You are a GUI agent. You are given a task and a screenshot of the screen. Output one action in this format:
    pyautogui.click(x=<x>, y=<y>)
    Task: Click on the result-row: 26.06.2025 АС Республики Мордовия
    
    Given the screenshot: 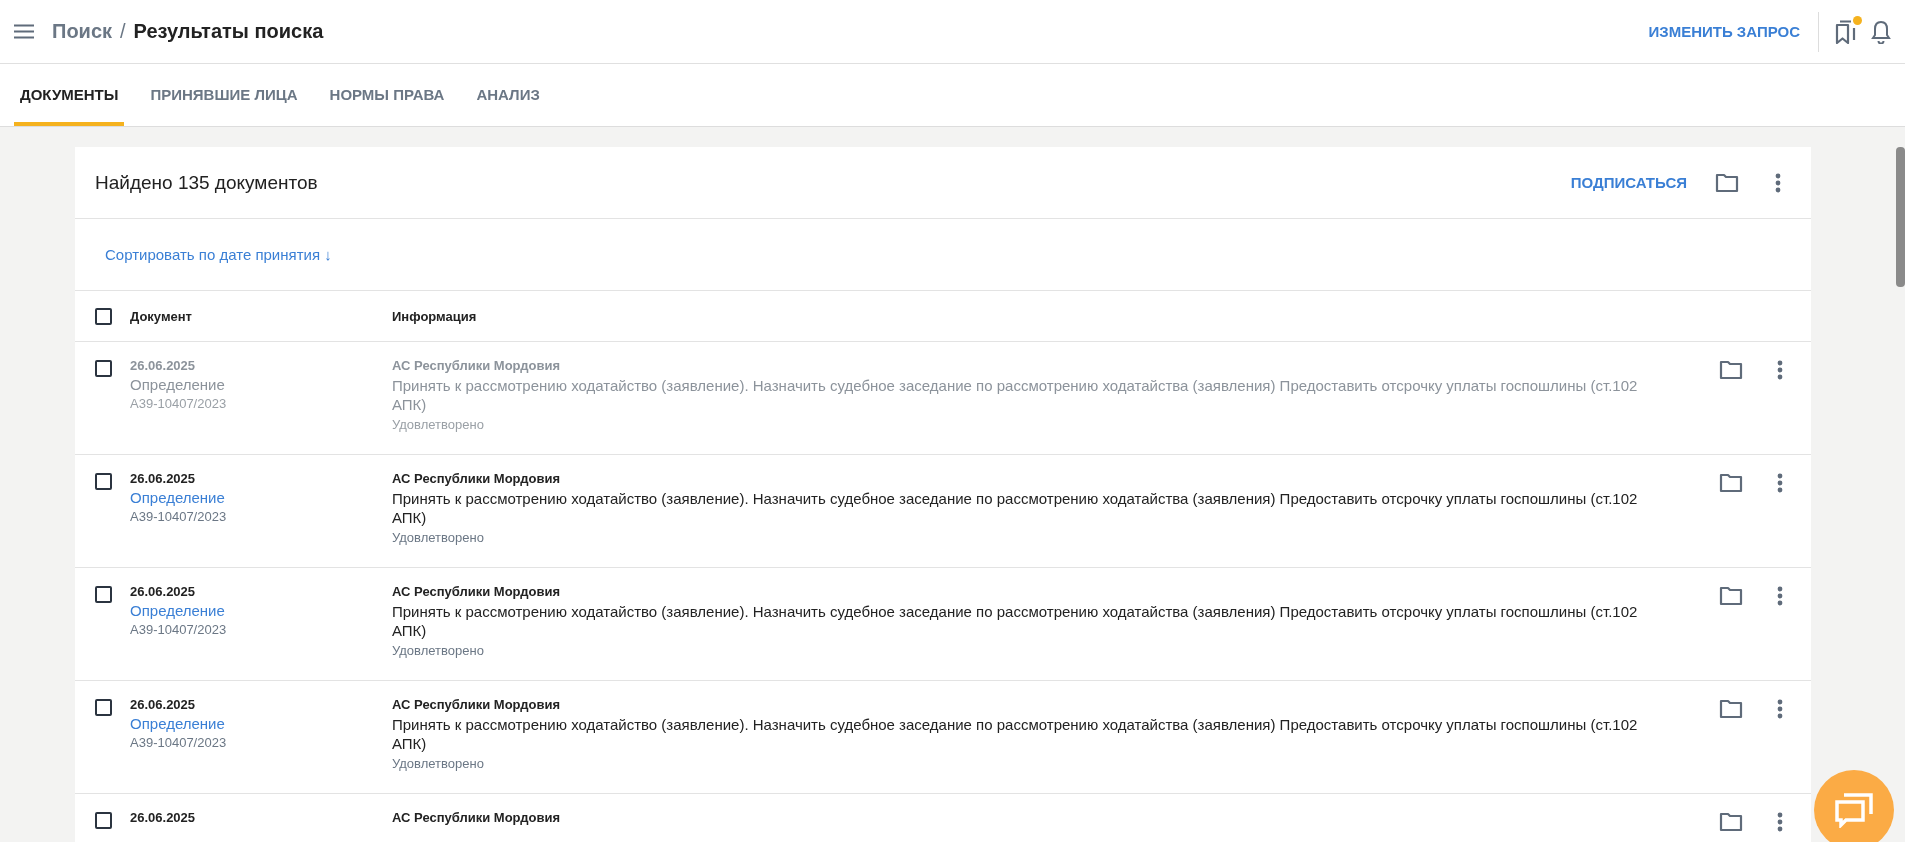 What is the action you would take?
    pyautogui.click(x=943, y=818)
    